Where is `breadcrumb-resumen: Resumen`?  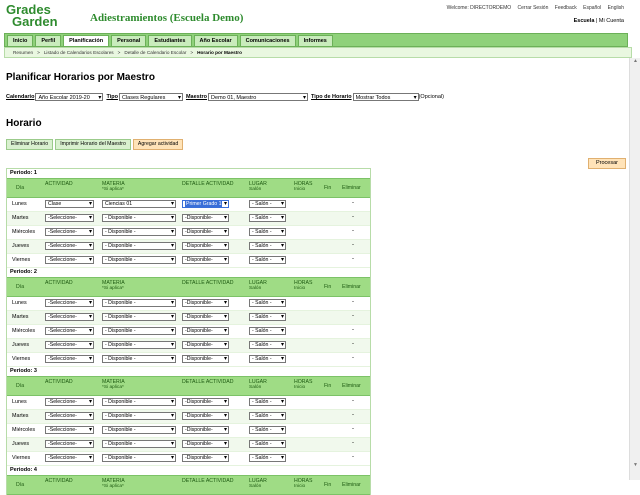
breadcrumb-resumen: Resumen is located at coordinates (23, 52).